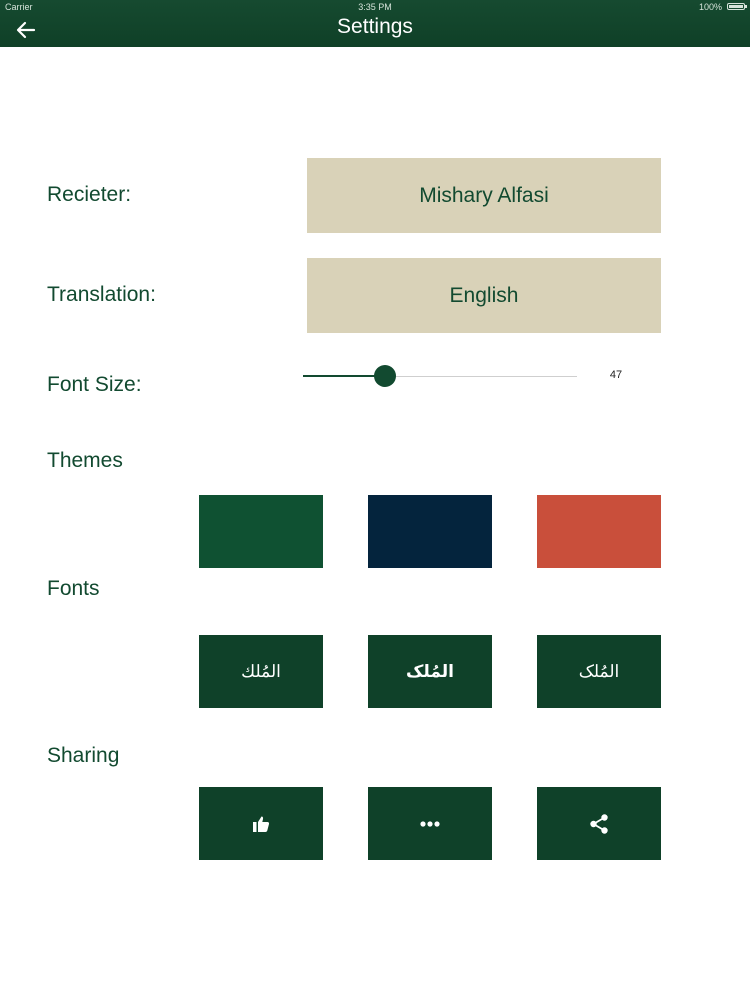 The width and height of the screenshot is (750, 1000). What do you see at coordinates (344, 376) in the screenshot?
I see `slider-fill` at bounding box center [344, 376].